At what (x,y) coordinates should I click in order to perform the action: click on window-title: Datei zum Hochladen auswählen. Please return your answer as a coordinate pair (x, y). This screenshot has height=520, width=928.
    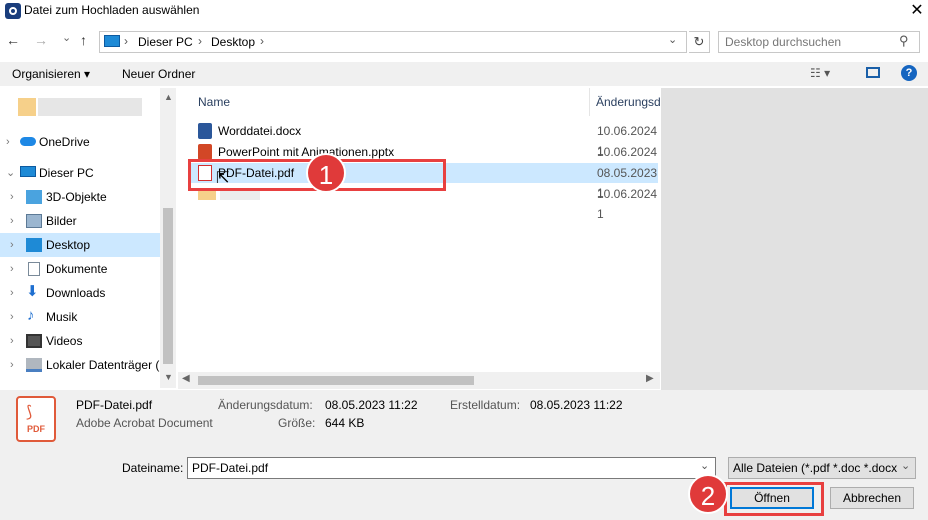
    Looking at the image, I should click on (112, 10).